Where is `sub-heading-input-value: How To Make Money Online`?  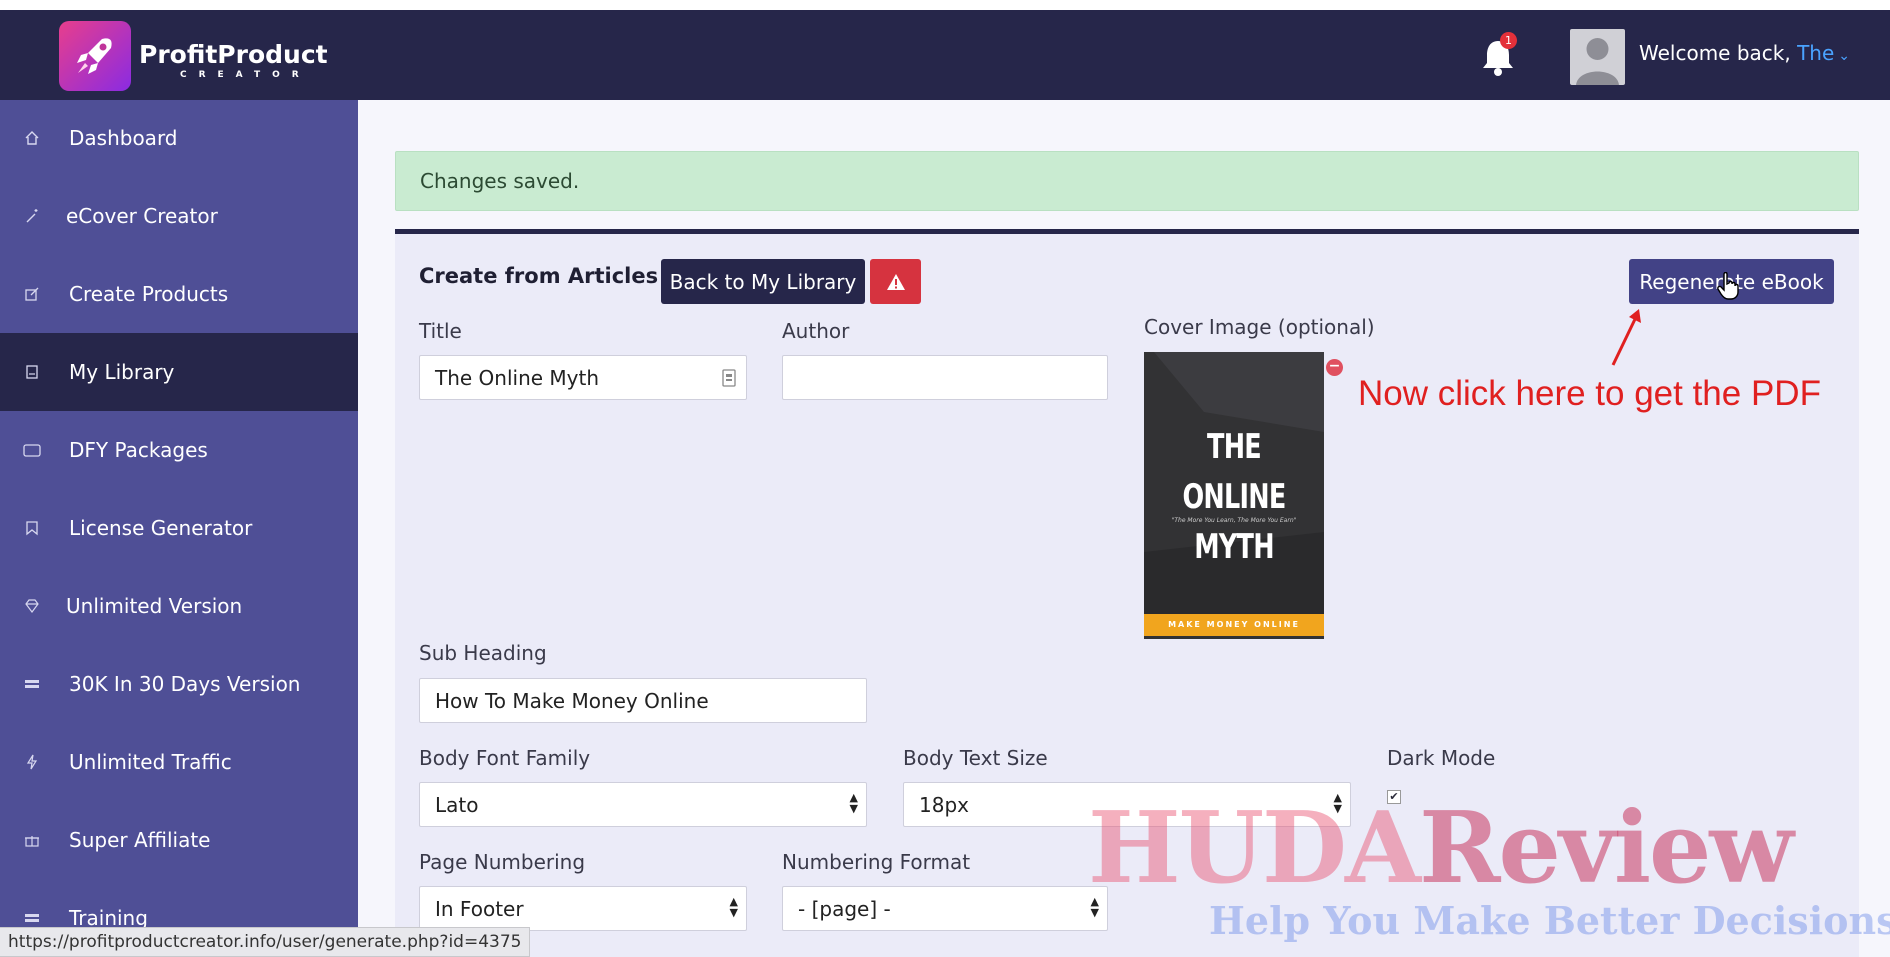
sub-heading-input-value: How To Make Money Online is located at coordinates (572, 700).